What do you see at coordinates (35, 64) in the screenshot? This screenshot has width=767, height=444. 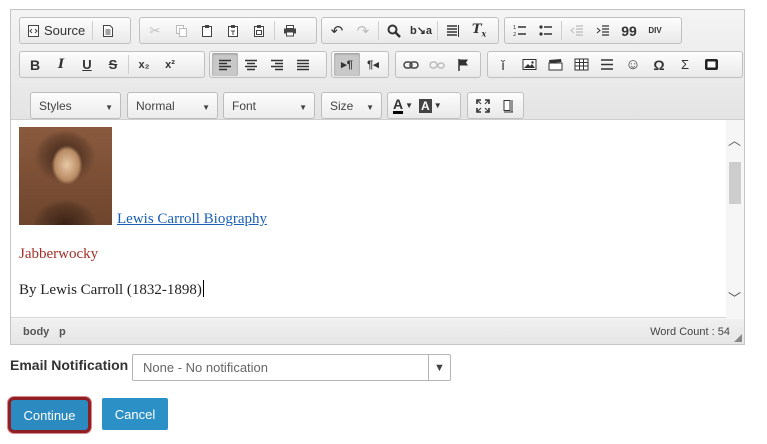 I see `bold-button: B` at bounding box center [35, 64].